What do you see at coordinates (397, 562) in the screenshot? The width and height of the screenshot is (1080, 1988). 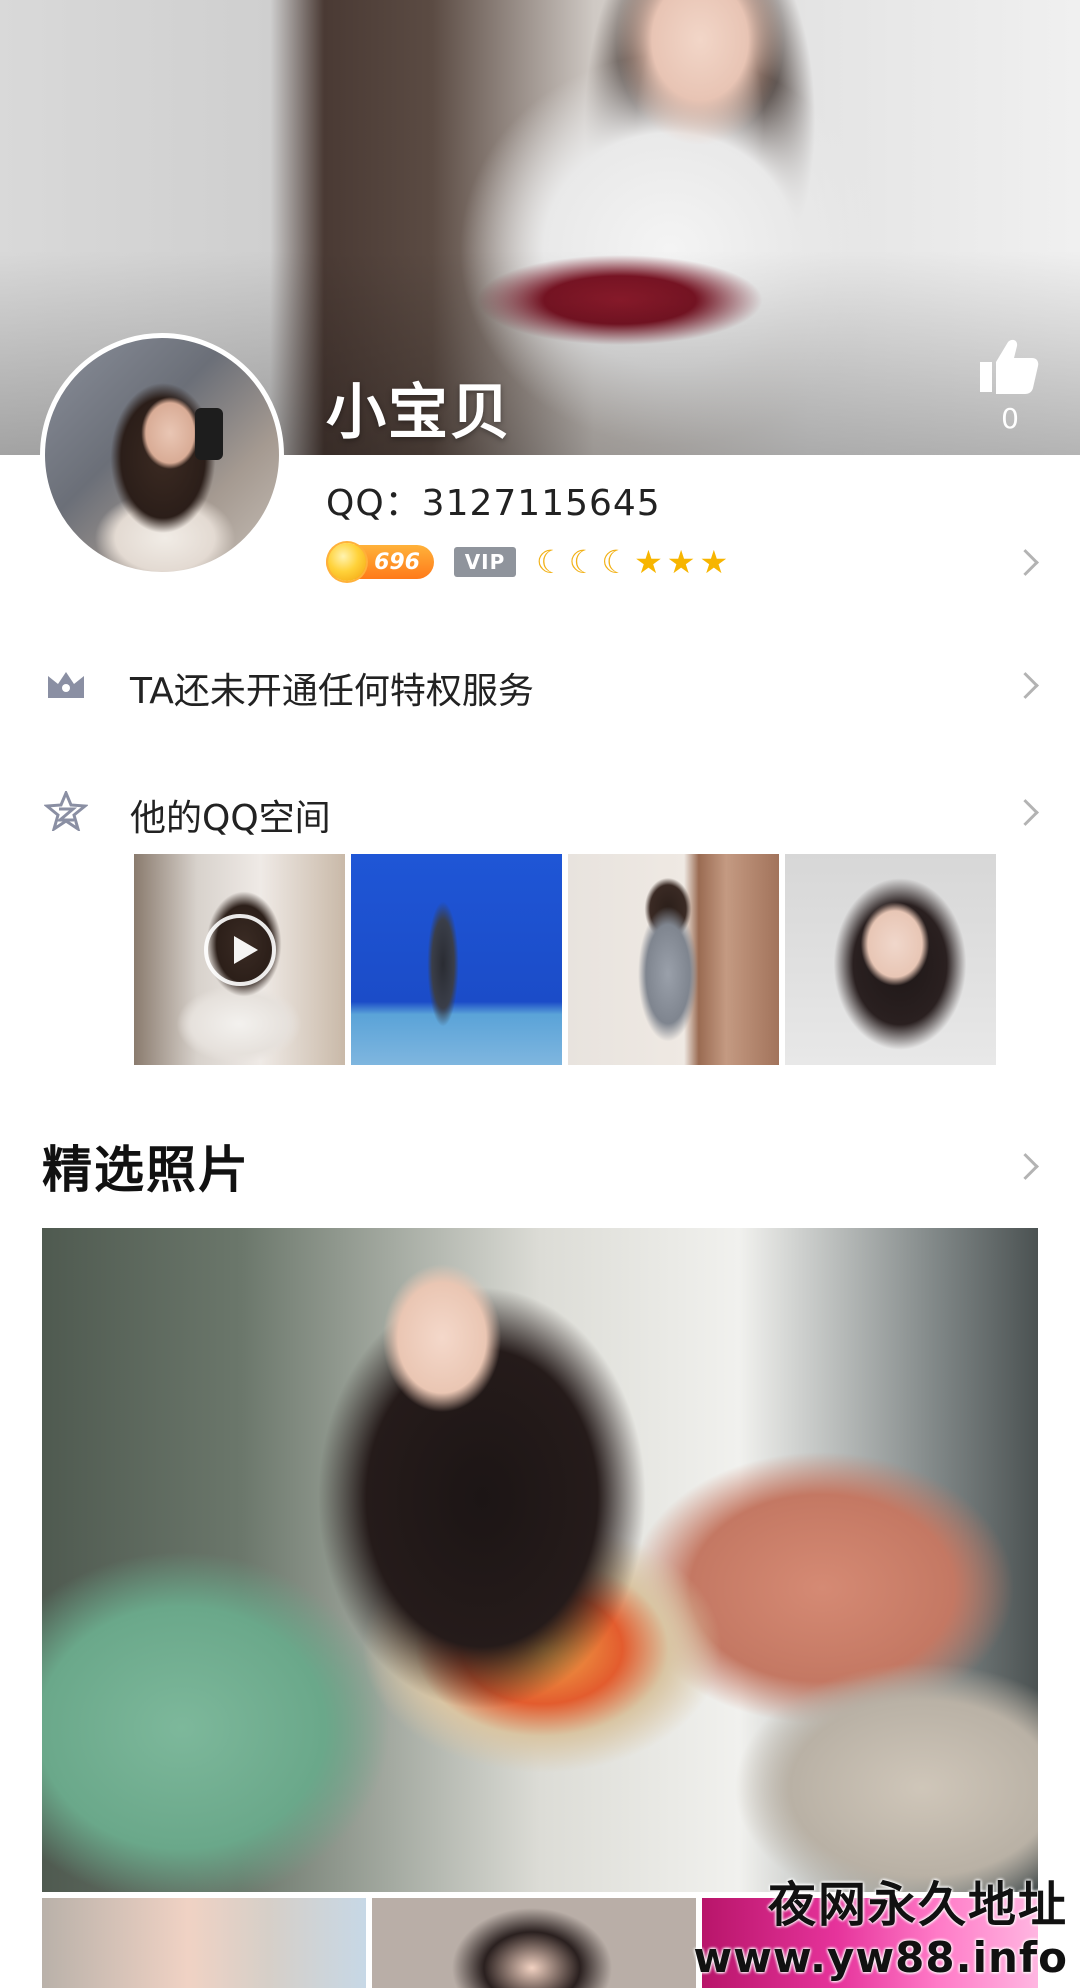 I see `level-number: 696` at bounding box center [397, 562].